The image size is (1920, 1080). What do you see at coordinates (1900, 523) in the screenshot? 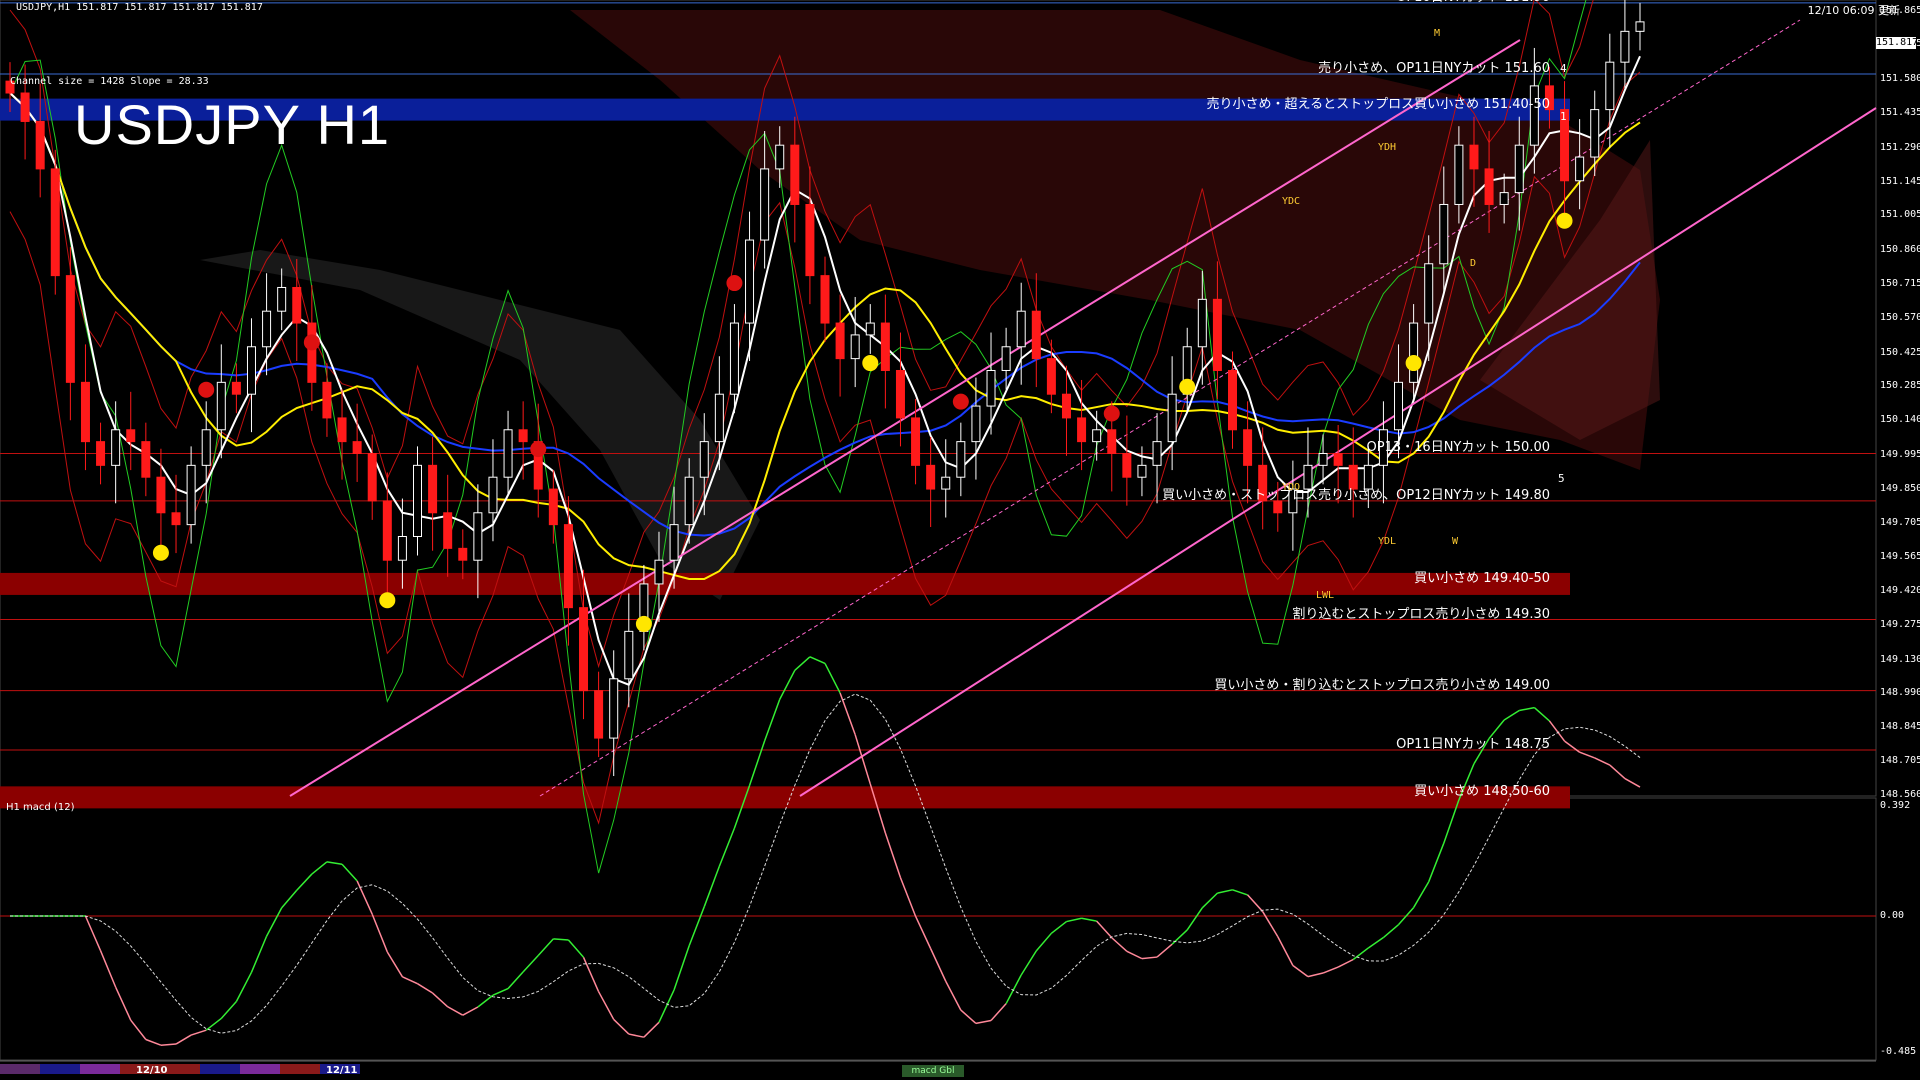
I see `price-tick-15: 149.705` at bounding box center [1900, 523].